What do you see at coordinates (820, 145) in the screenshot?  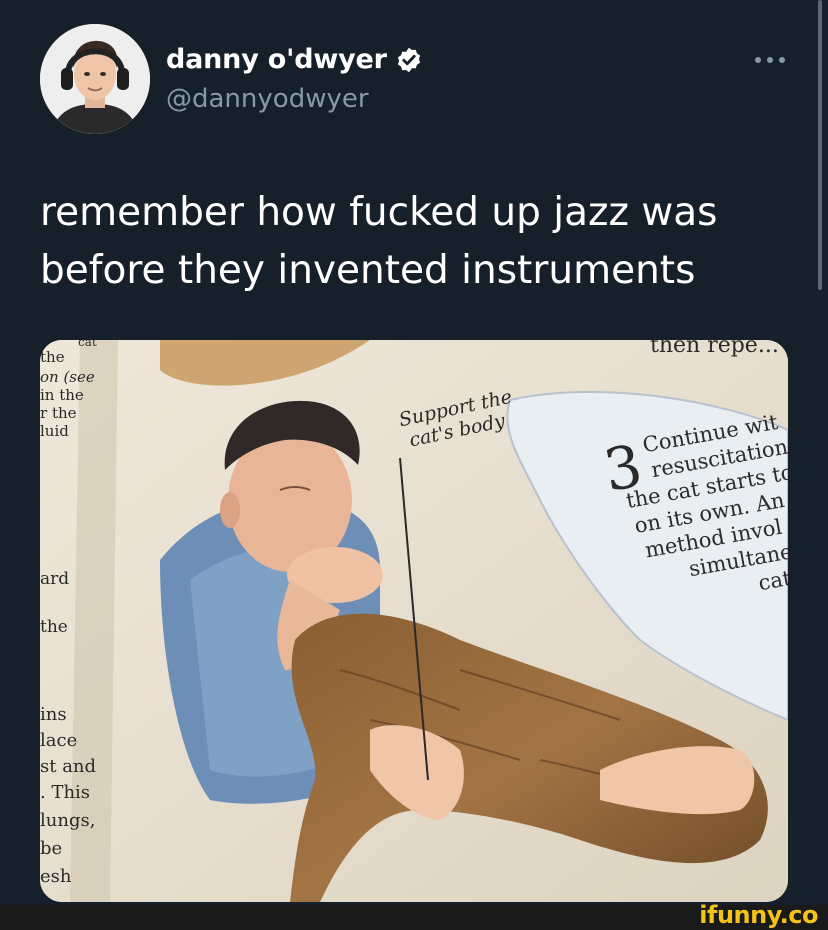 I see `scrollbar` at bounding box center [820, 145].